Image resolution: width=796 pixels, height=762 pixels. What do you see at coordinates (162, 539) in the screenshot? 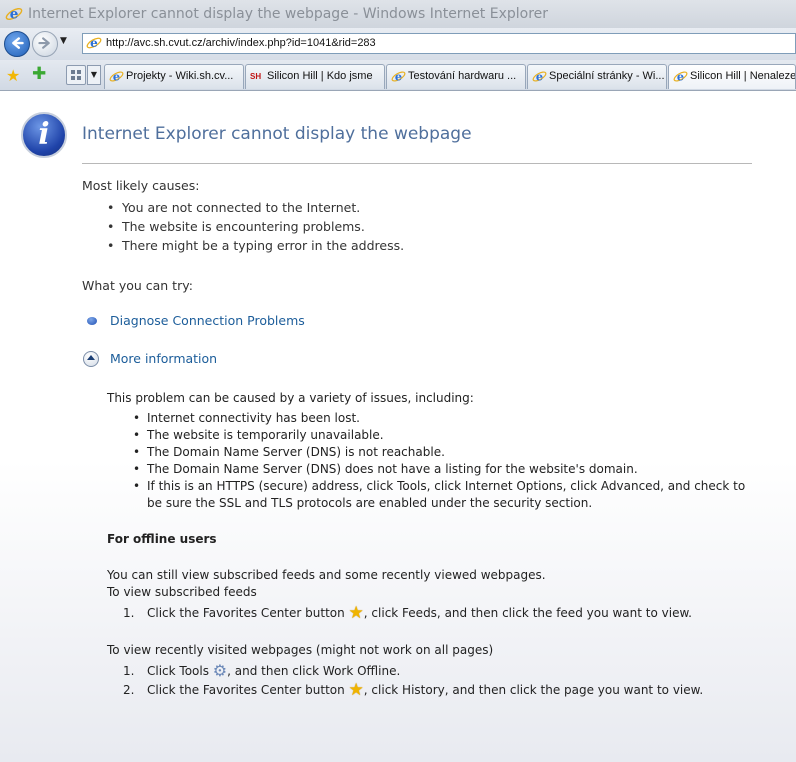
I see `offline-heading: For offline users` at bounding box center [162, 539].